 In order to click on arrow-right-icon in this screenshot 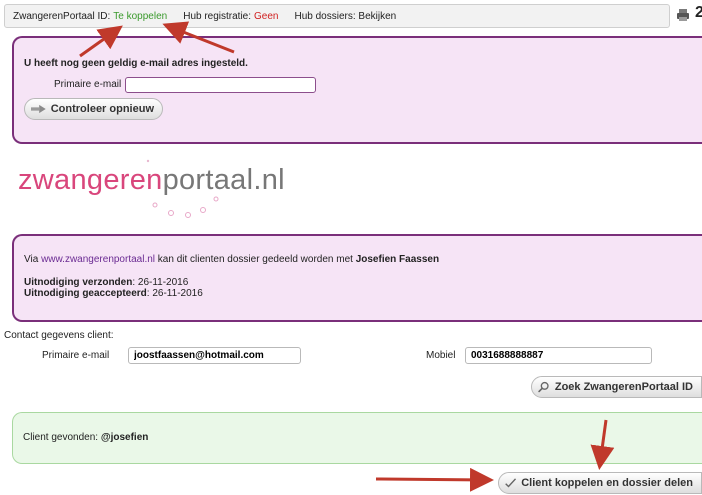, I will do `click(38, 109)`.